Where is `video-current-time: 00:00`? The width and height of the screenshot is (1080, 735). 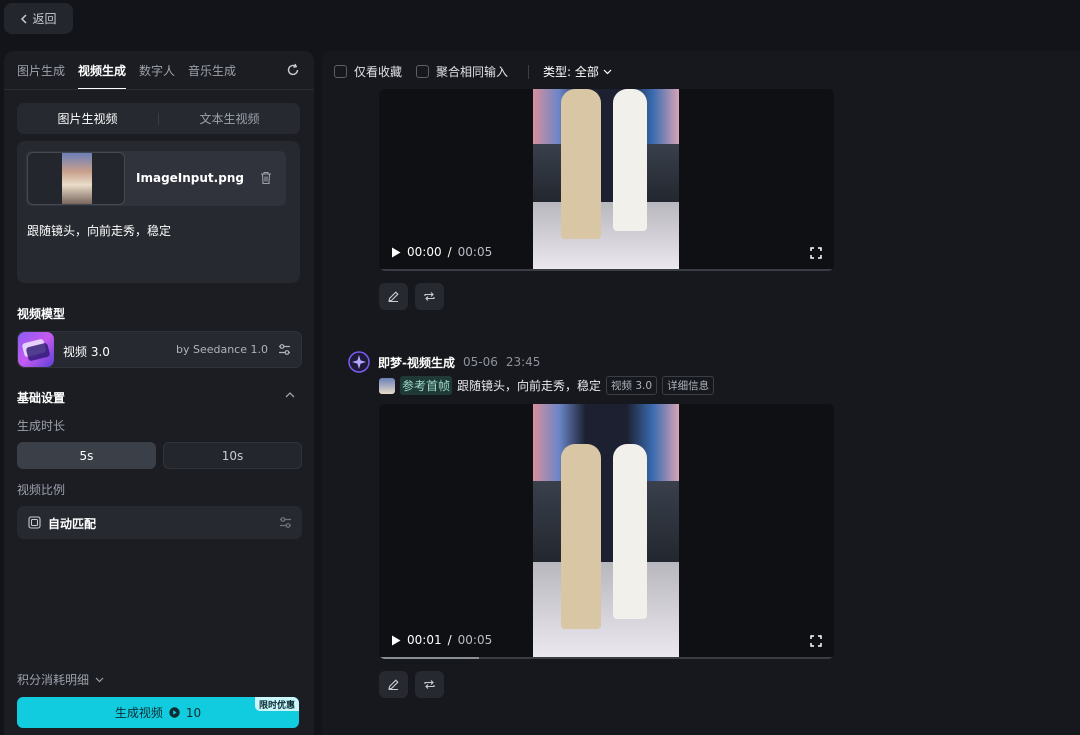 video-current-time: 00:00 is located at coordinates (424, 252).